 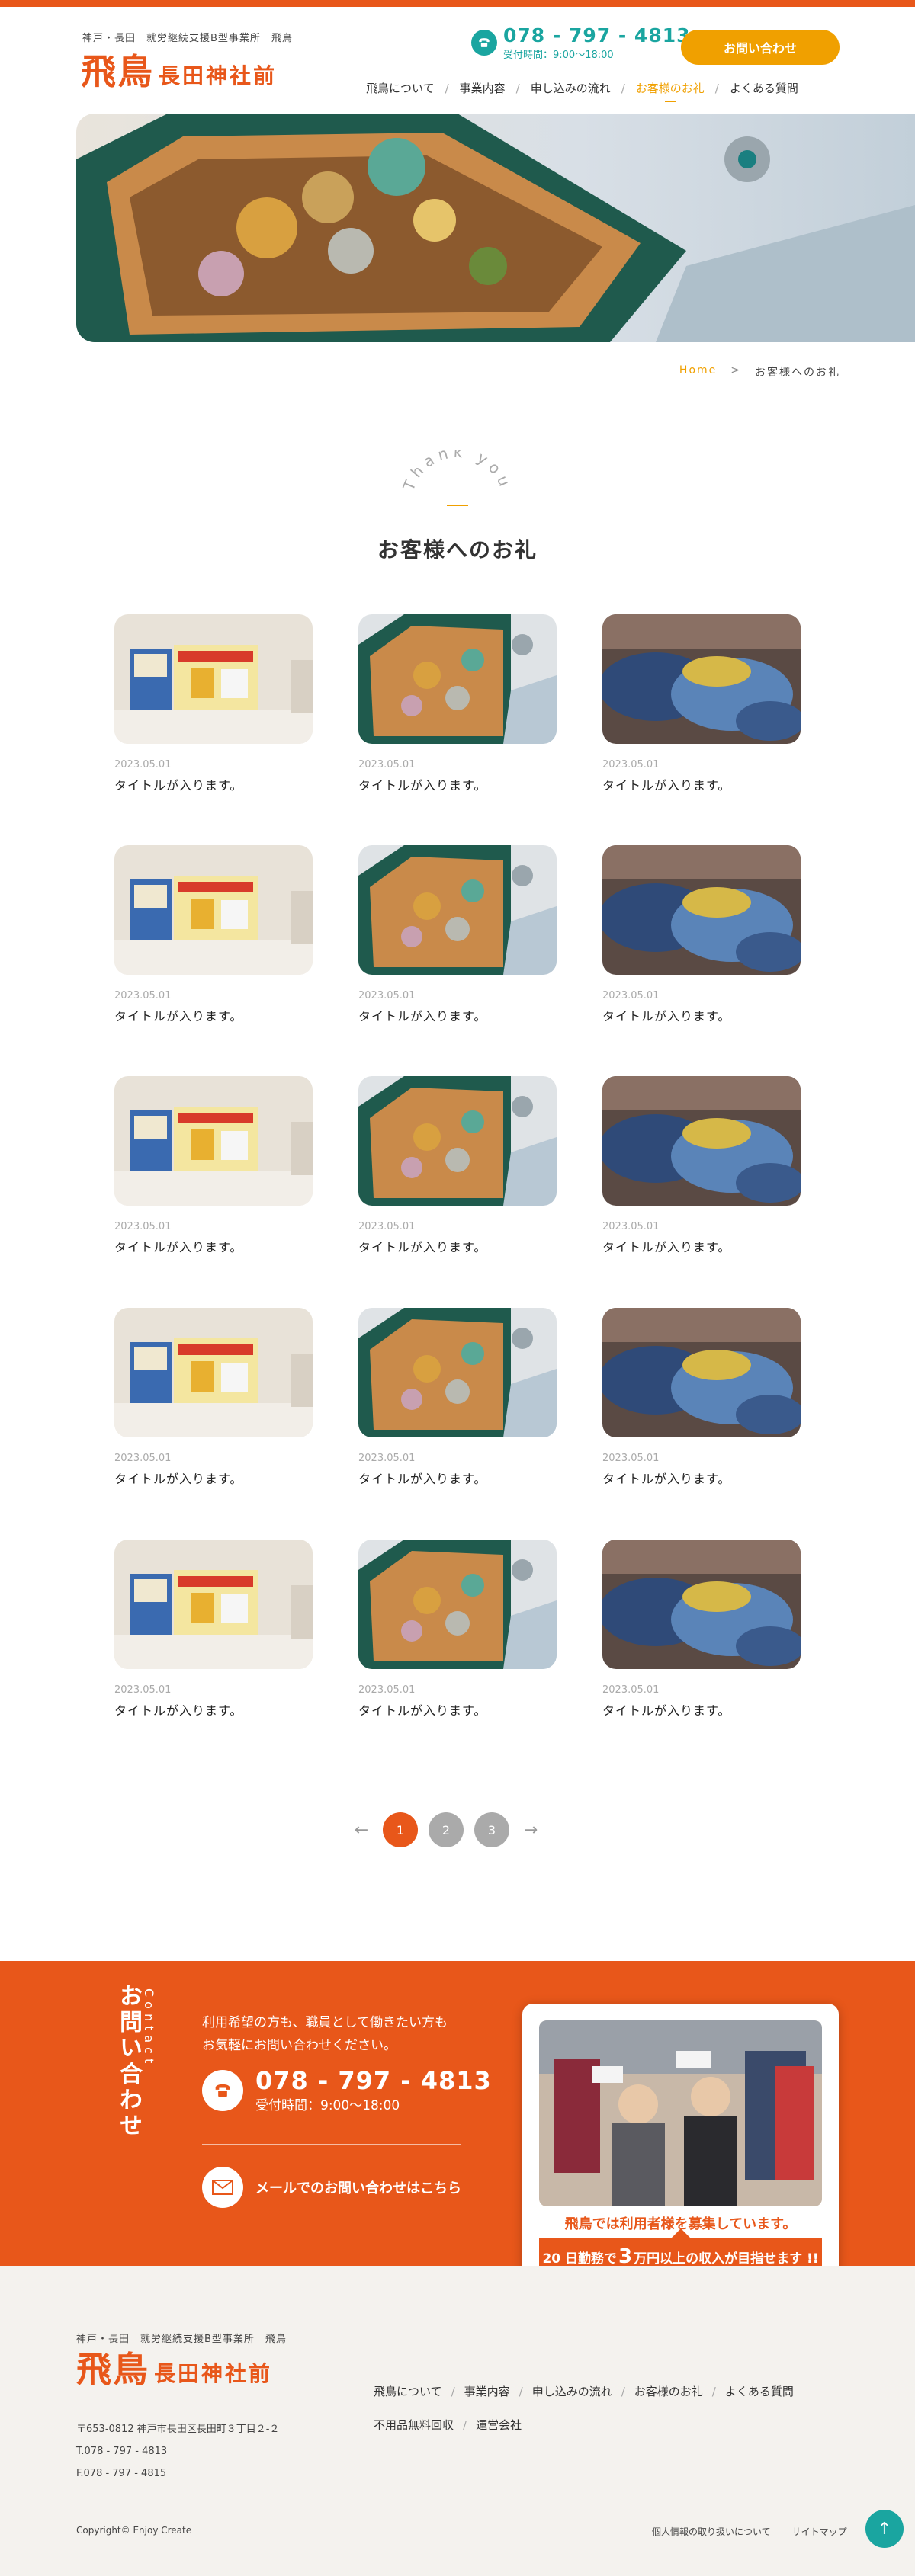 What do you see at coordinates (218, 76) in the screenshot?
I see `logo-sub: 長田神社前` at bounding box center [218, 76].